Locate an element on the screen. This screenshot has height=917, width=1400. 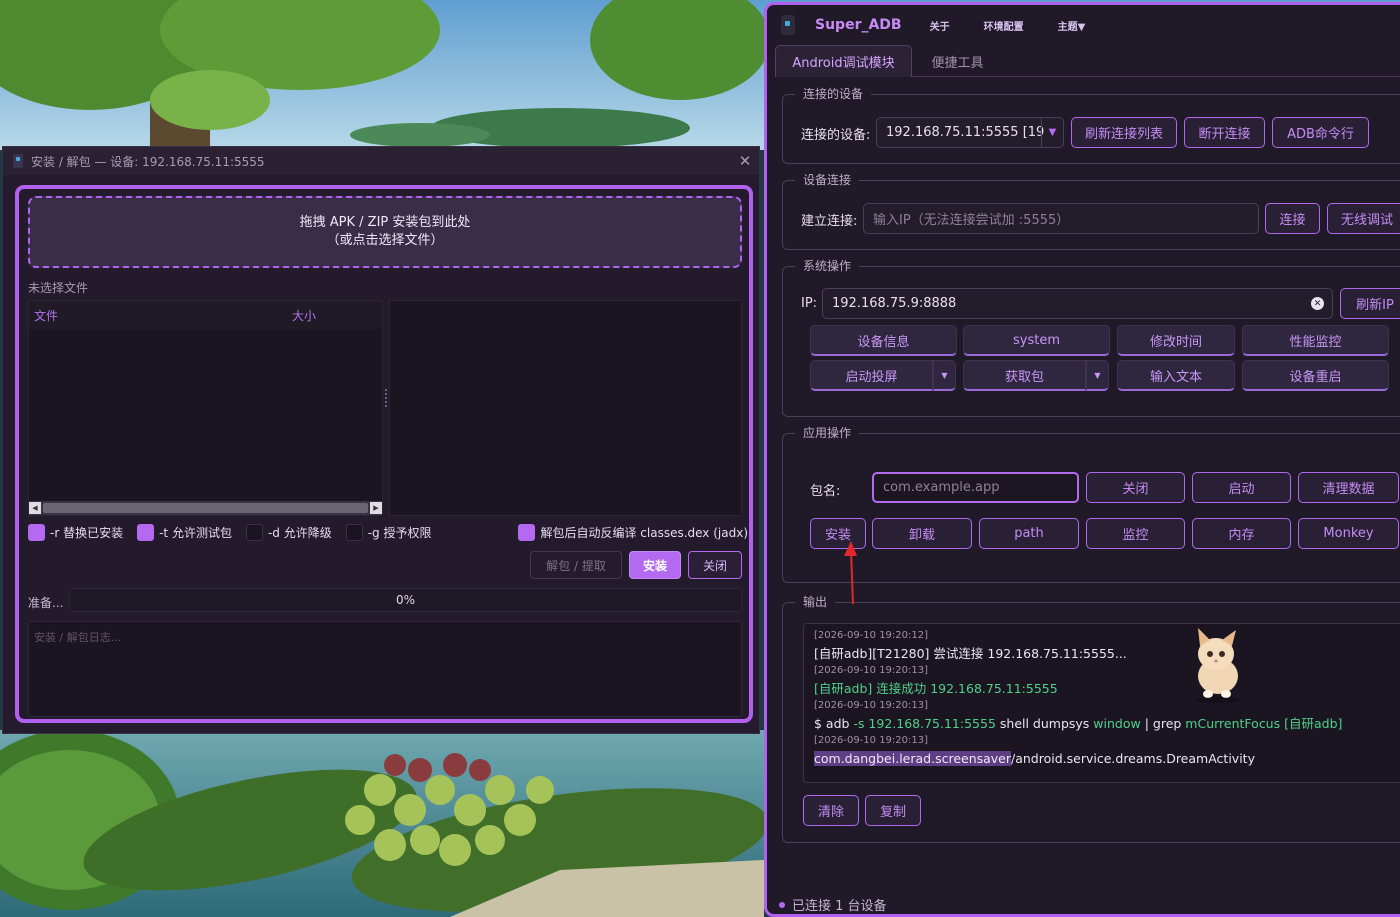
clear-data-button: 清理数据 is located at coordinates (1348, 487).